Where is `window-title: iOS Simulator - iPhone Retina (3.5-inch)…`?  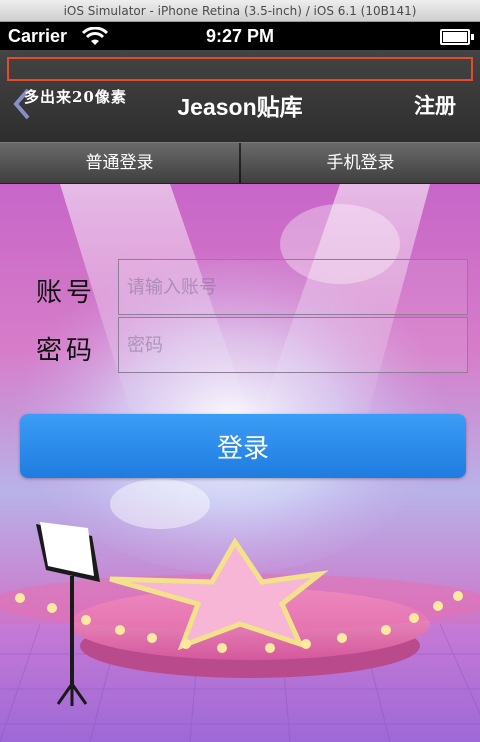
window-title: iOS Simulator - iPhone Retina (3.5-inch)… is located at coordinates (240, 11).